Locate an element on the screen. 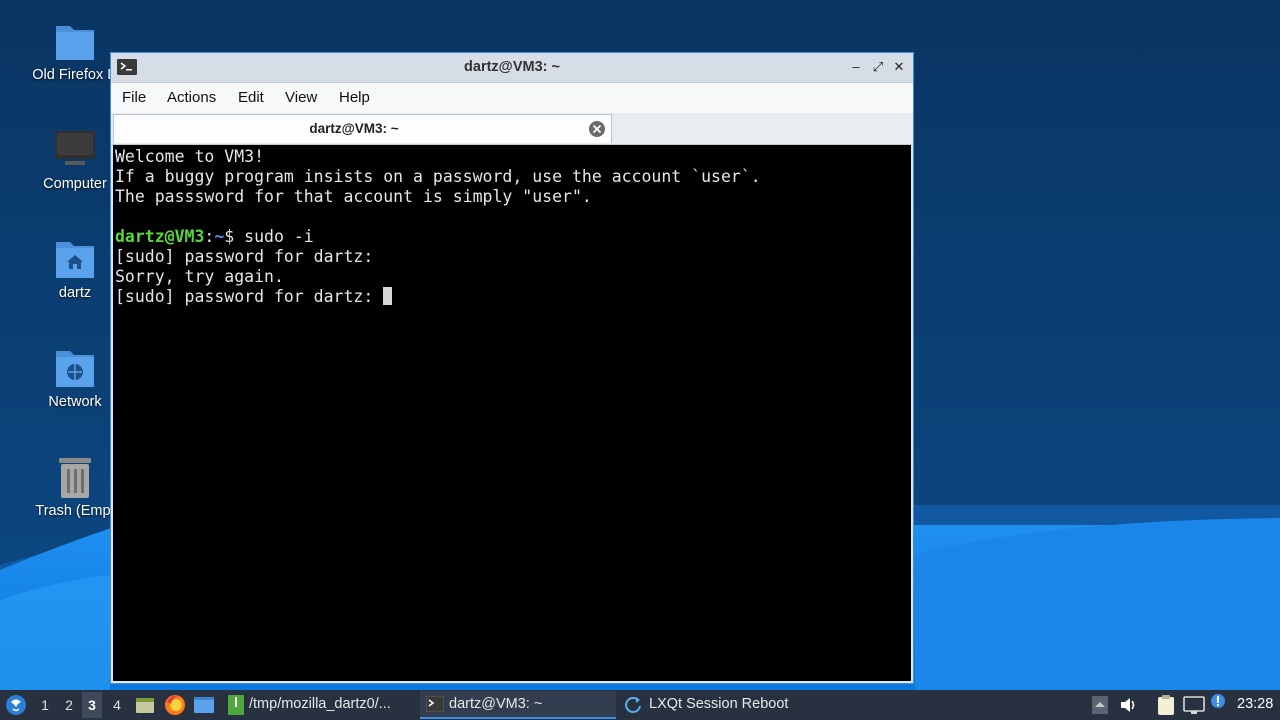 The image size is (1280, 720). task-terminal-label: dartz@VM3: ~ is located at coordinates (496, 704).